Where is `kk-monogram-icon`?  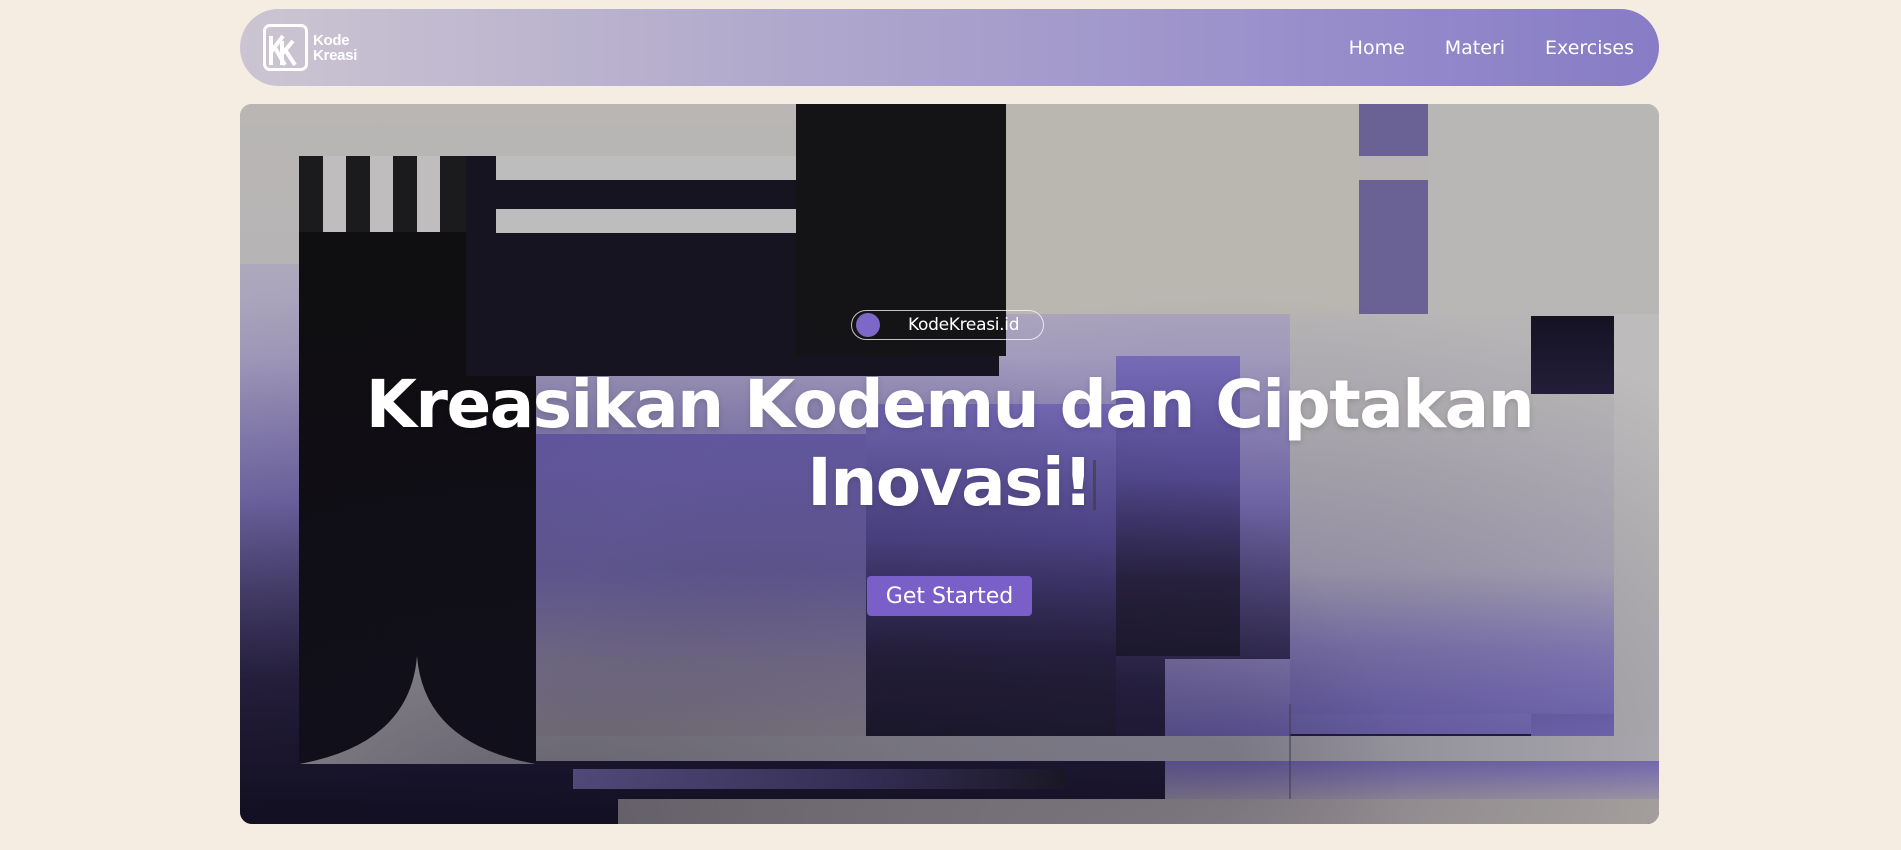 kk-monogram-icon is located at coordinates (285, 47).